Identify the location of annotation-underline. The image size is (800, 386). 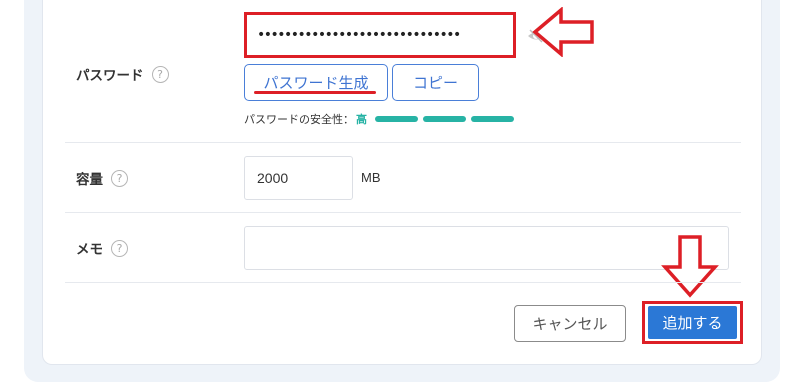
(315, 92).